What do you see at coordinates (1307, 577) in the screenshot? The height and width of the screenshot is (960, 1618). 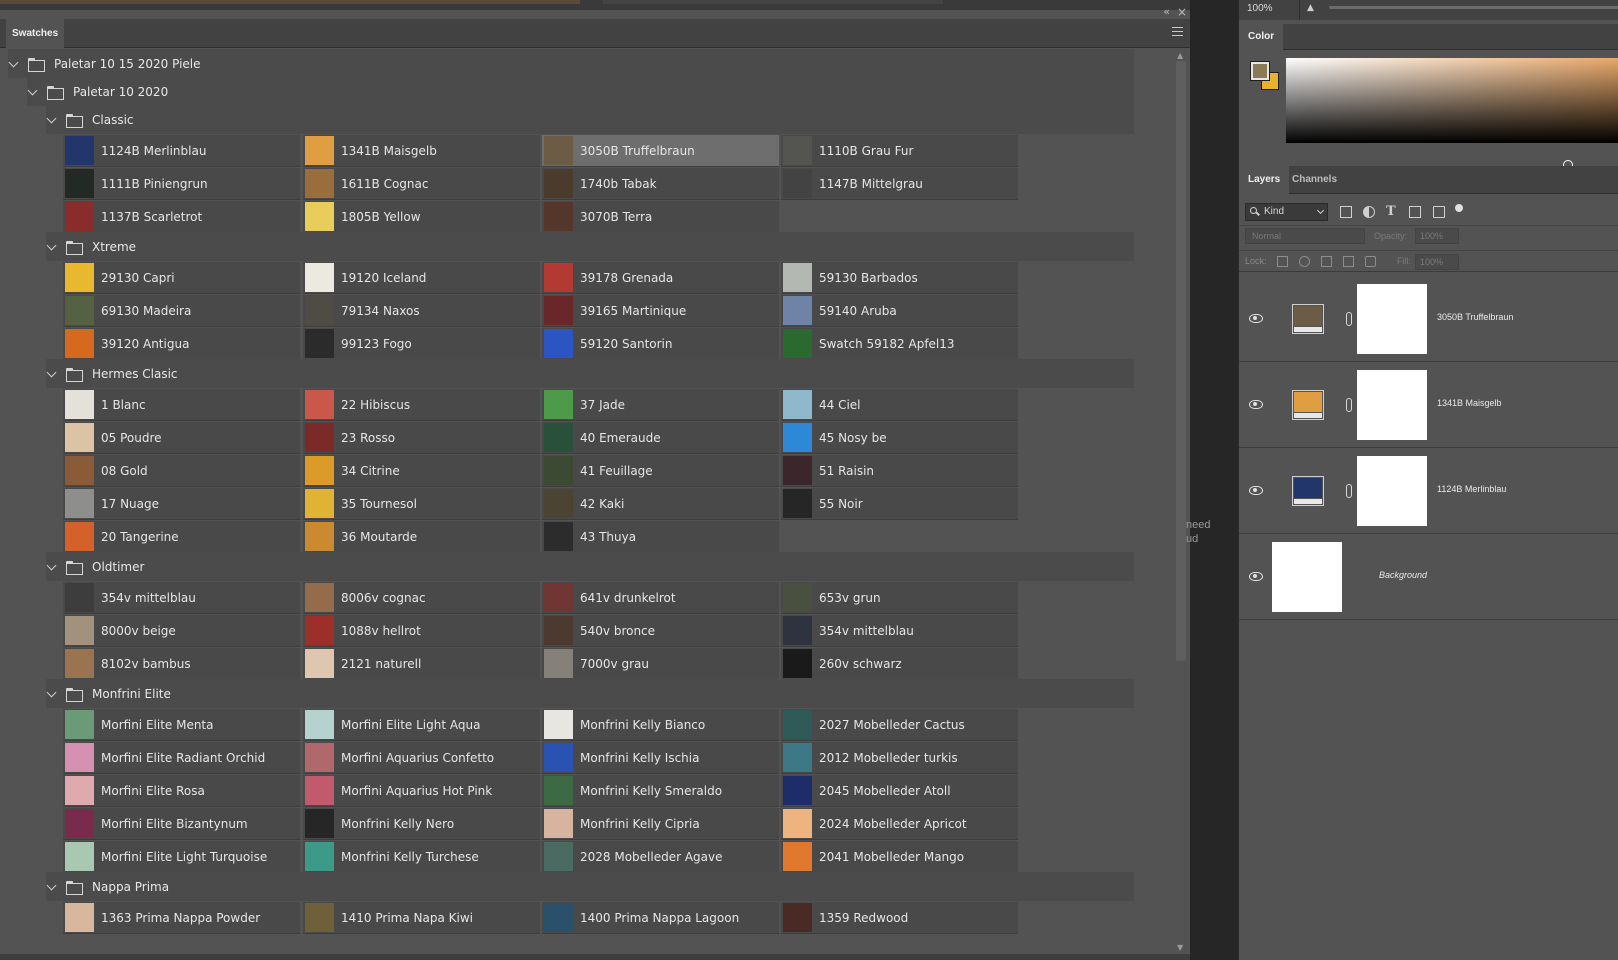 I see `background-layer-thumbnail` at bounding box center [1307, 577].